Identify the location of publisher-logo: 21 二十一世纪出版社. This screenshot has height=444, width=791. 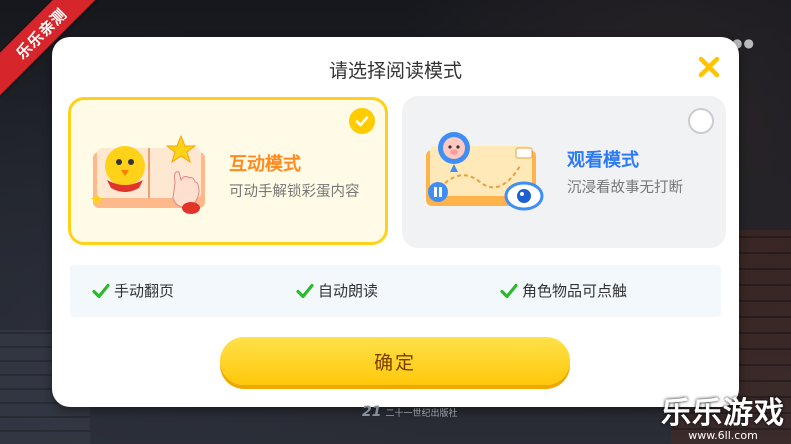
(410, 412).